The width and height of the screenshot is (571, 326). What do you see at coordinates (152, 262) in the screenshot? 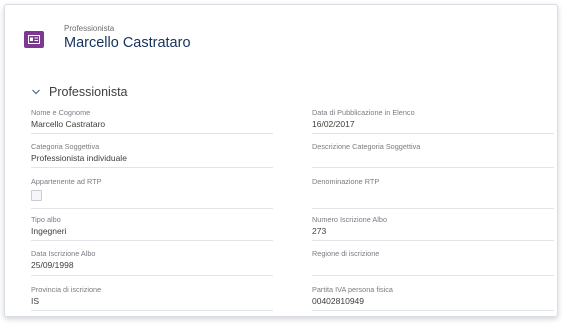
I see `field-data-iscrizione: Data Iscrizione Albo 25/09/1998` at bounding box center [152, 262].